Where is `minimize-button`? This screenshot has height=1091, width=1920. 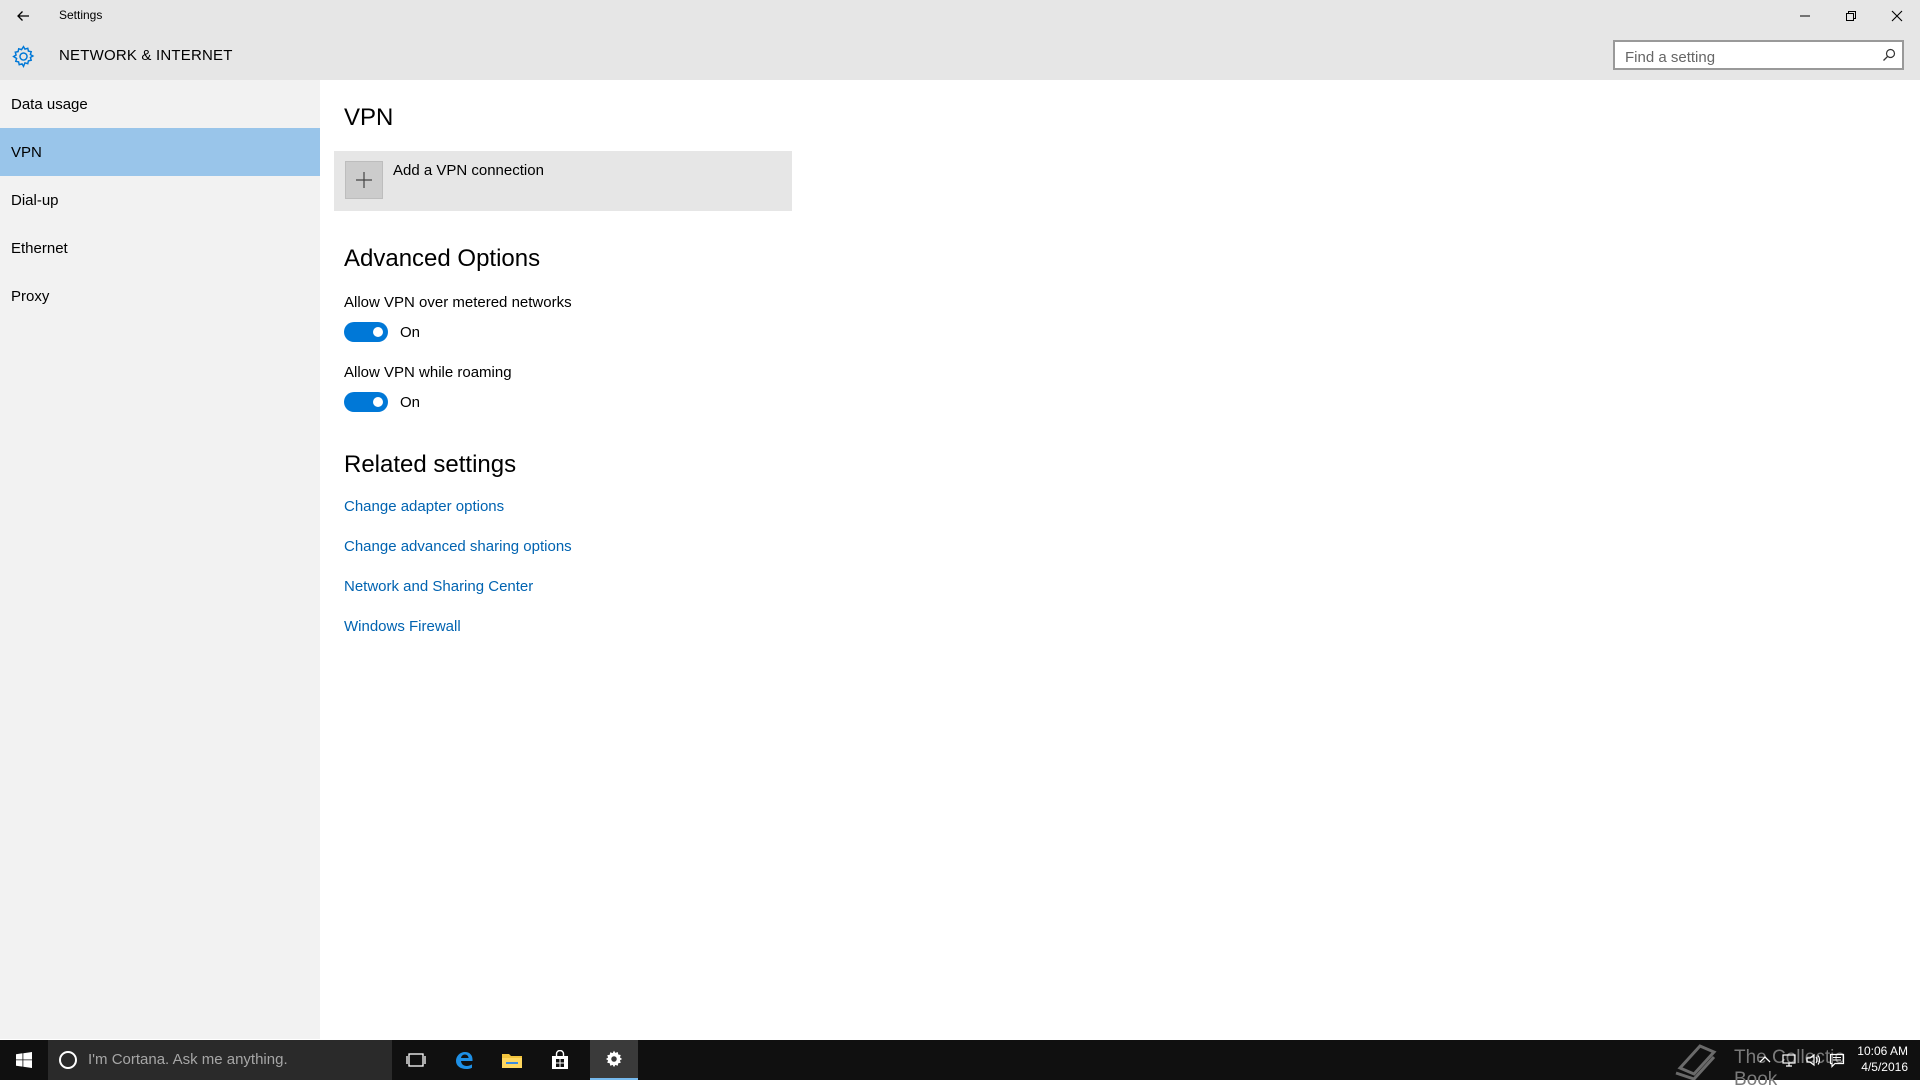 minimize-button is located at coordinates (1805, 16).